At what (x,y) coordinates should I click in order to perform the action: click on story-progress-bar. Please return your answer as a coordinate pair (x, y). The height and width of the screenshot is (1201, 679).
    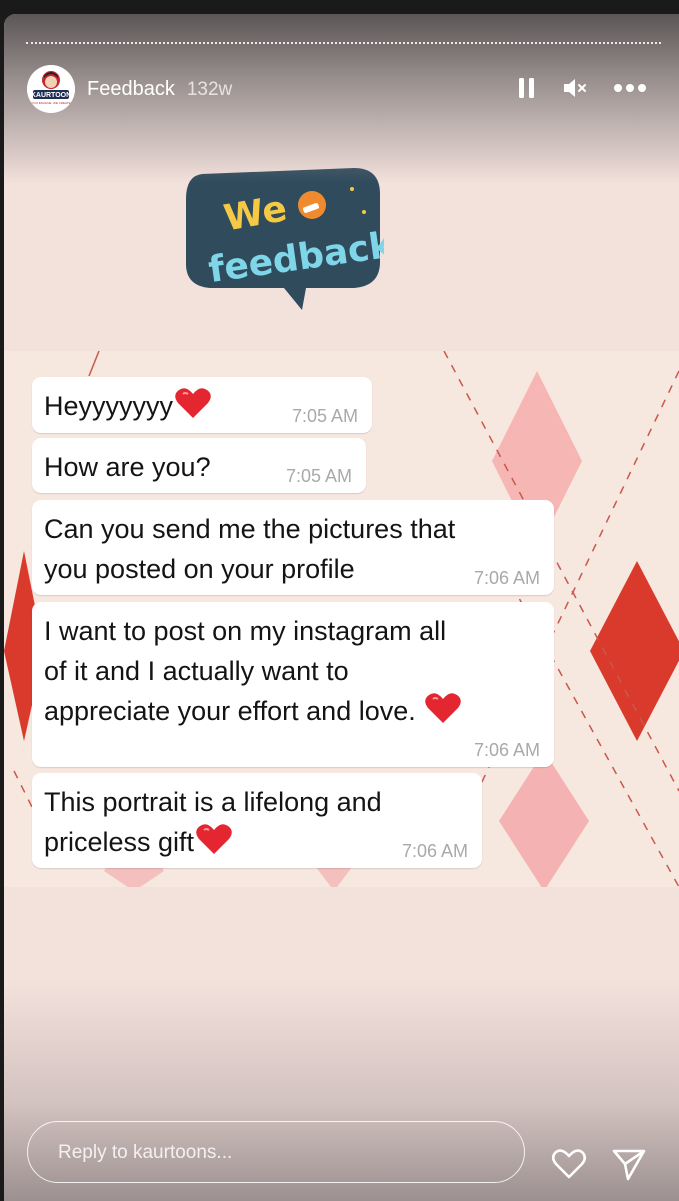
    Looking at the image, I should click on (343, 44).